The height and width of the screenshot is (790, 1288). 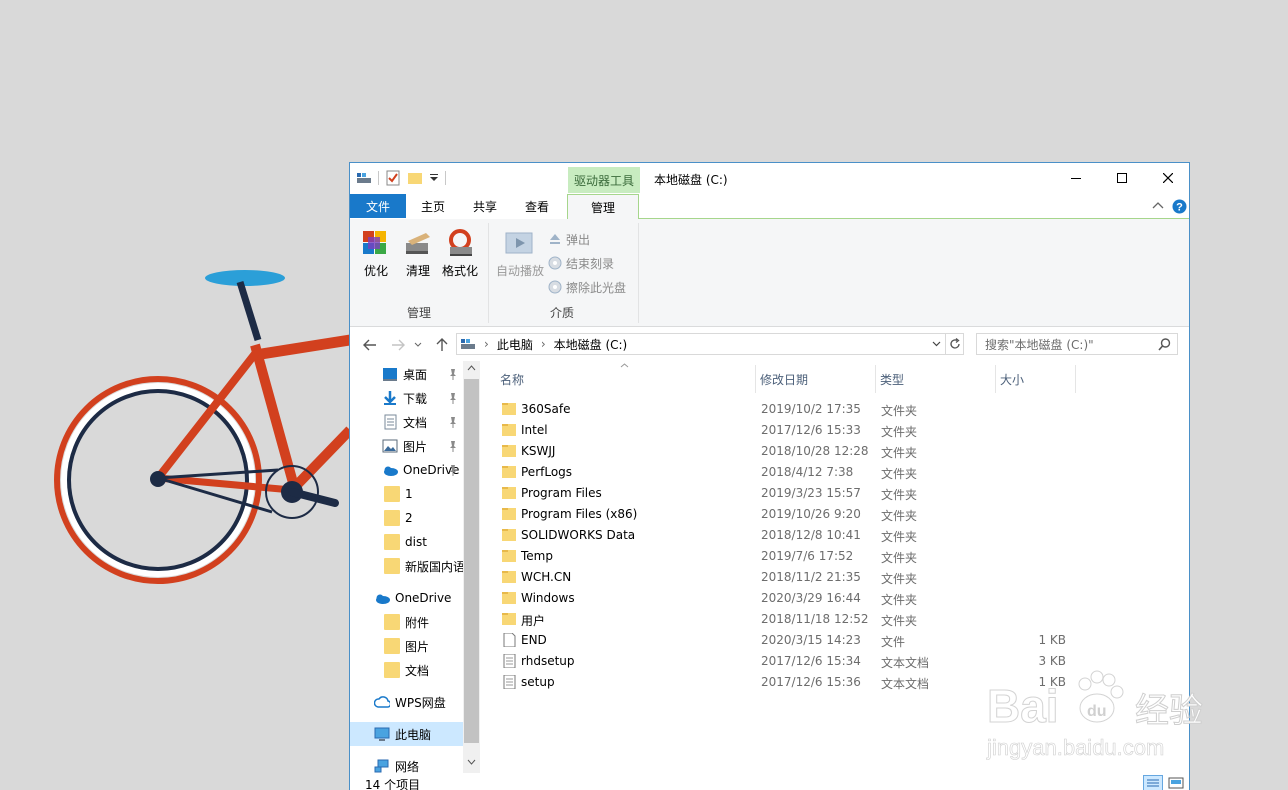 I want to click on address-dropdown-icon, so click(x=936, y=344).